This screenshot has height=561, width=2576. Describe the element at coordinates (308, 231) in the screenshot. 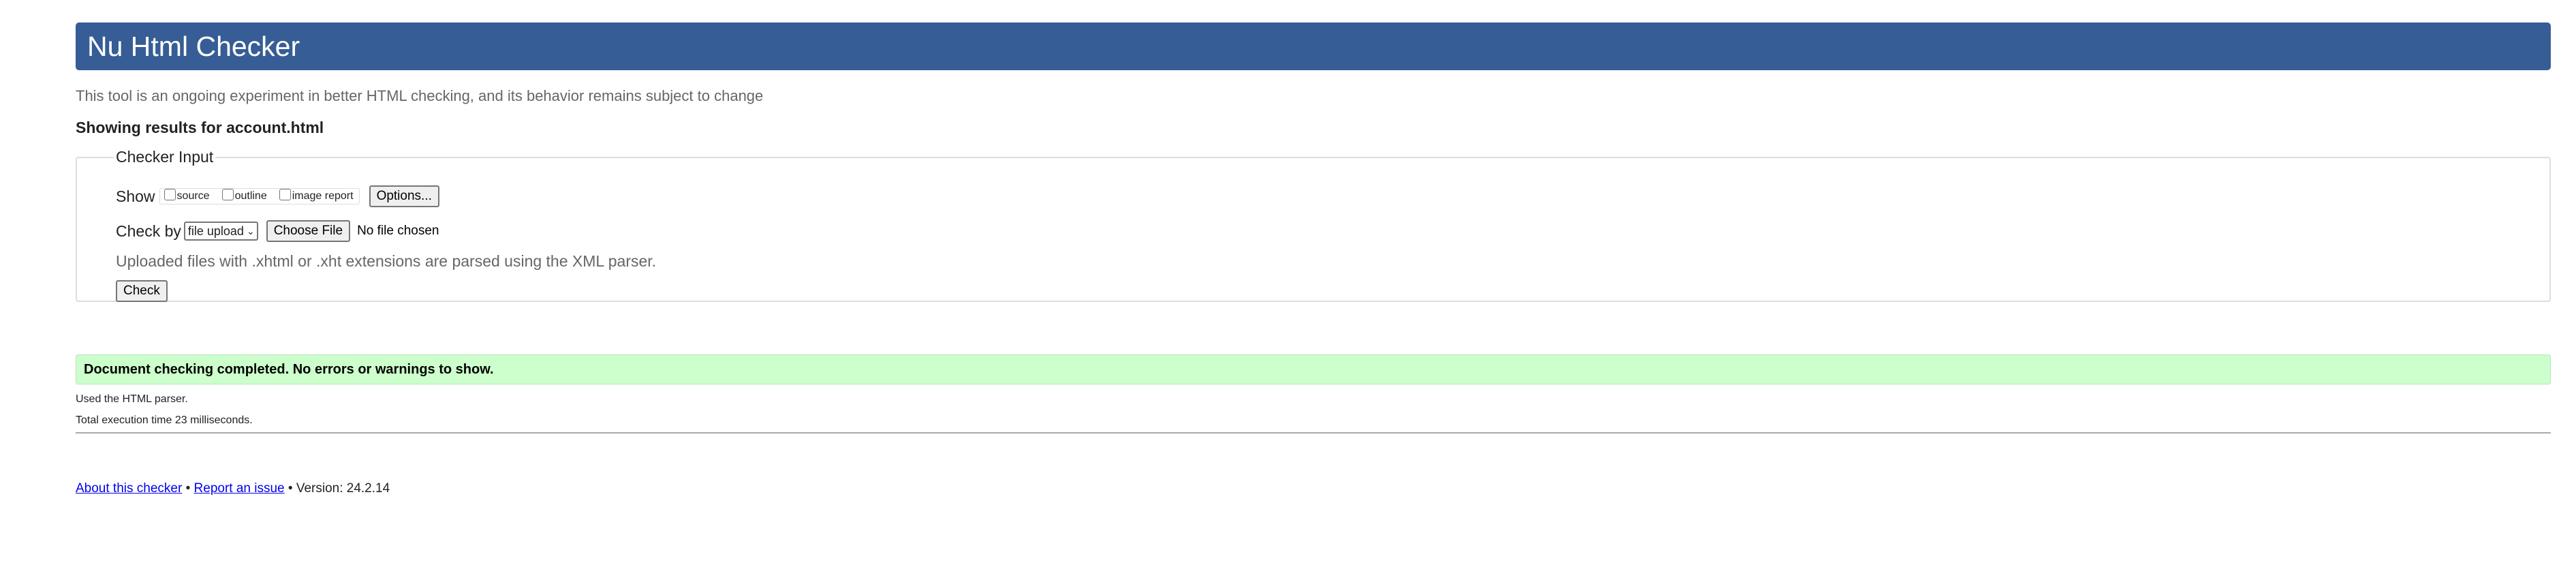

I see `choose-file-button: Choose File` at that location.